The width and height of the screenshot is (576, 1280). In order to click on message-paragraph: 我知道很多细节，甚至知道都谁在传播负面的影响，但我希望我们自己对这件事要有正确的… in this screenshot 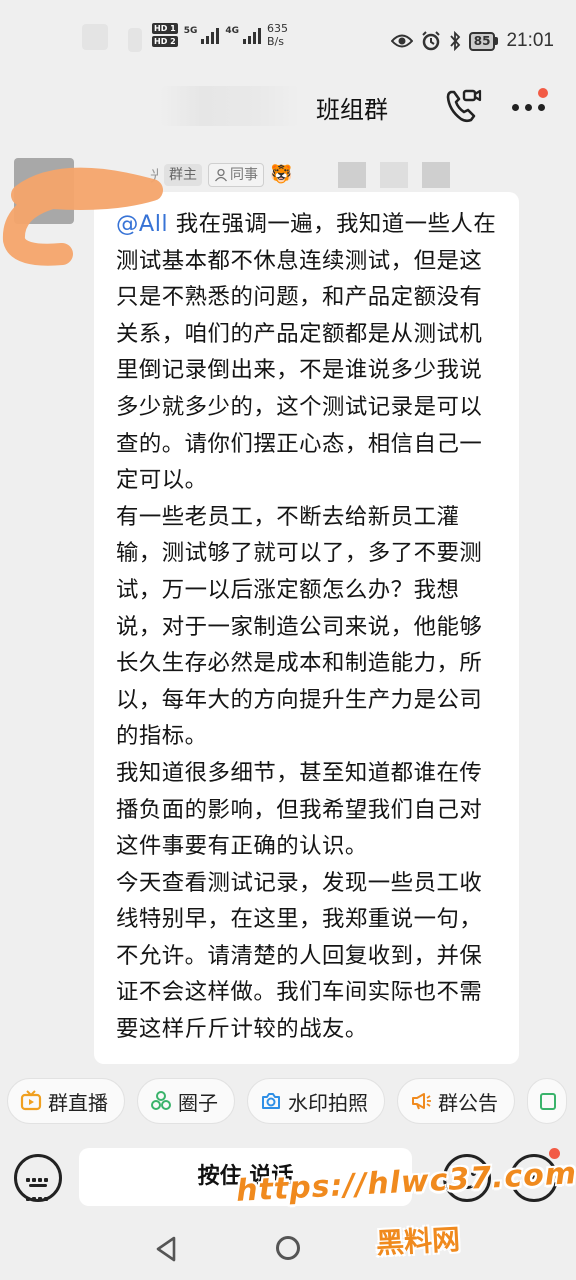, I will do `click(299, 809)`.